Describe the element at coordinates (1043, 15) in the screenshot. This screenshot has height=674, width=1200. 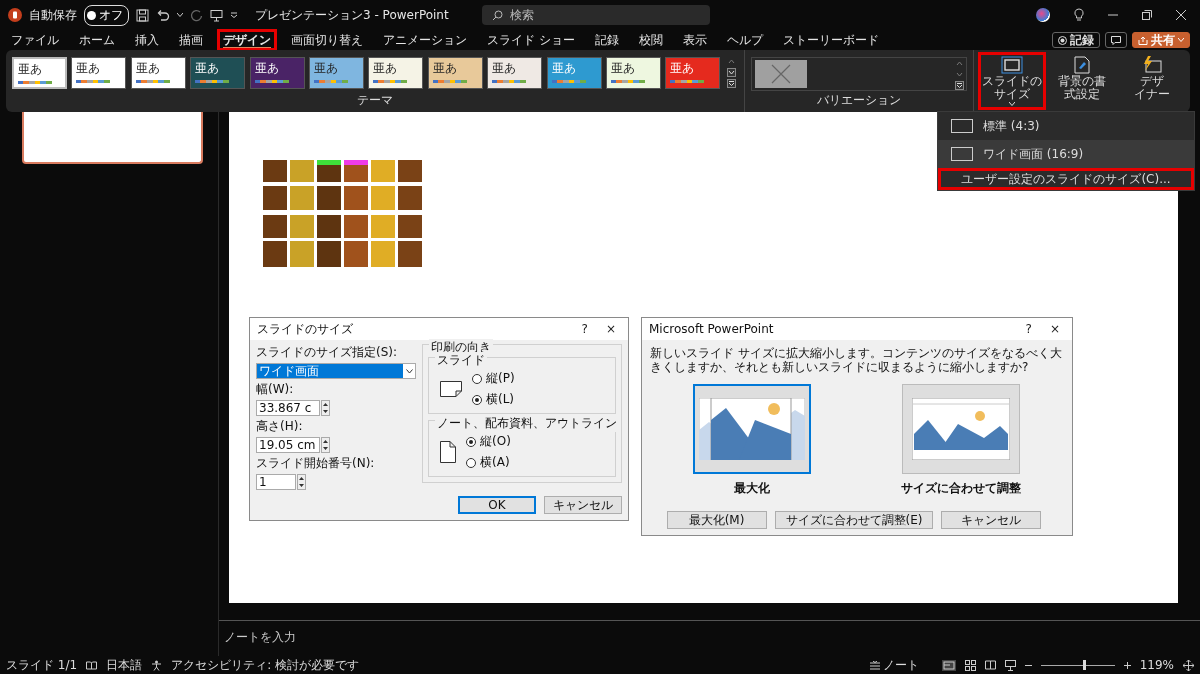
I see `avatar` at that location.